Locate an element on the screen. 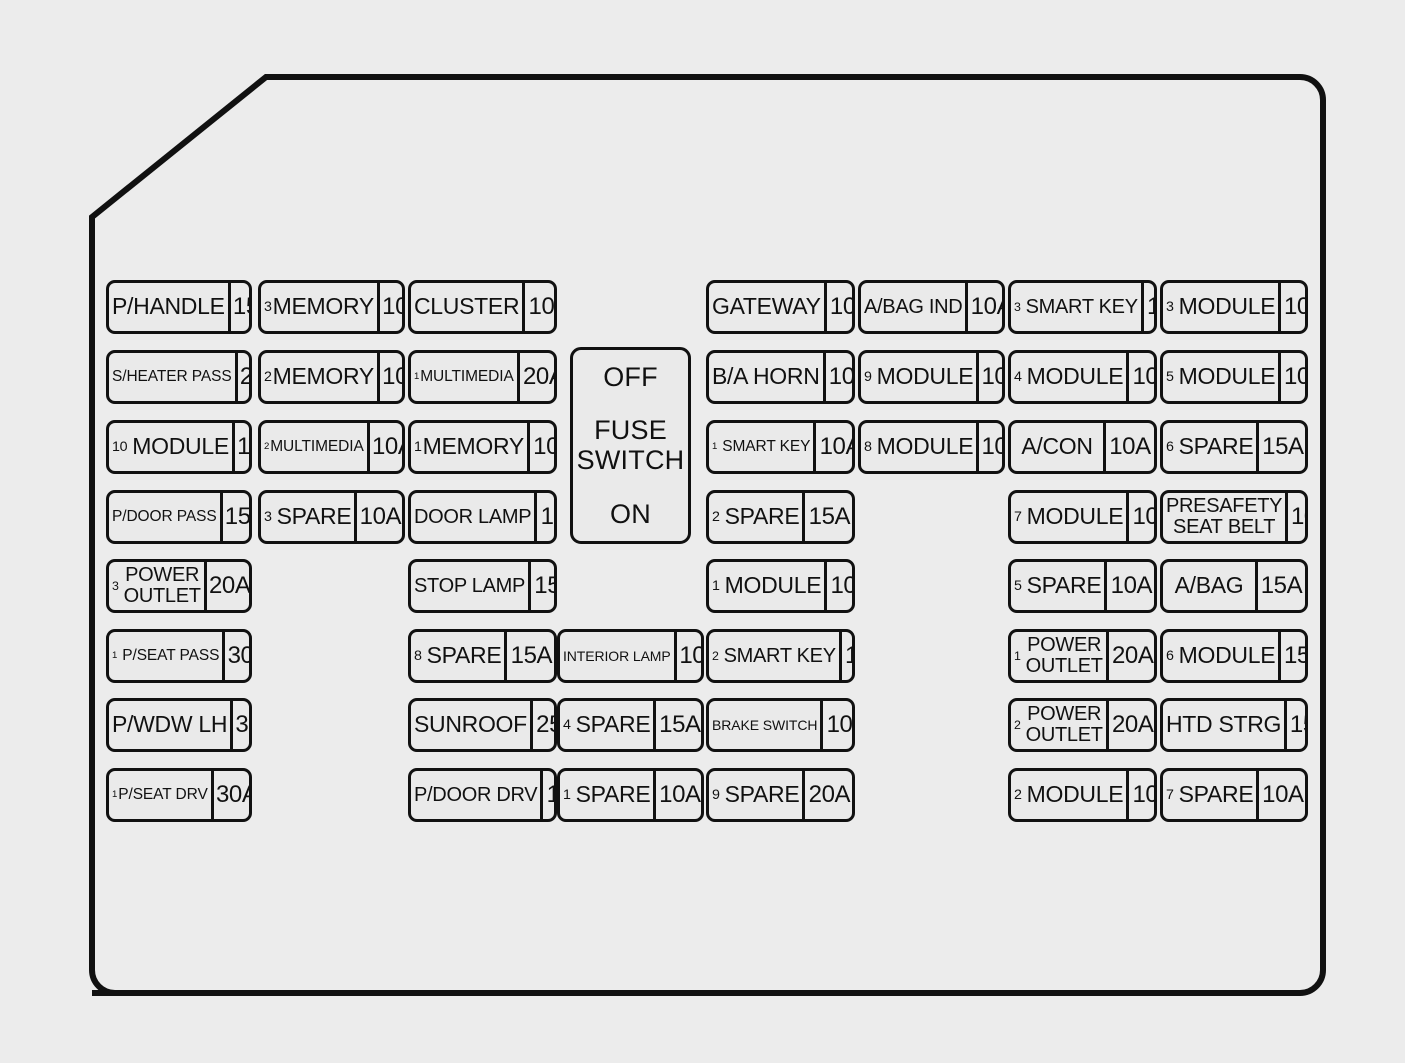 Image resolution: width=1405 pixels, height=1063 pixels. fuse-slot: 2 SMART KEY 15A is located at coordinates (780, 656).